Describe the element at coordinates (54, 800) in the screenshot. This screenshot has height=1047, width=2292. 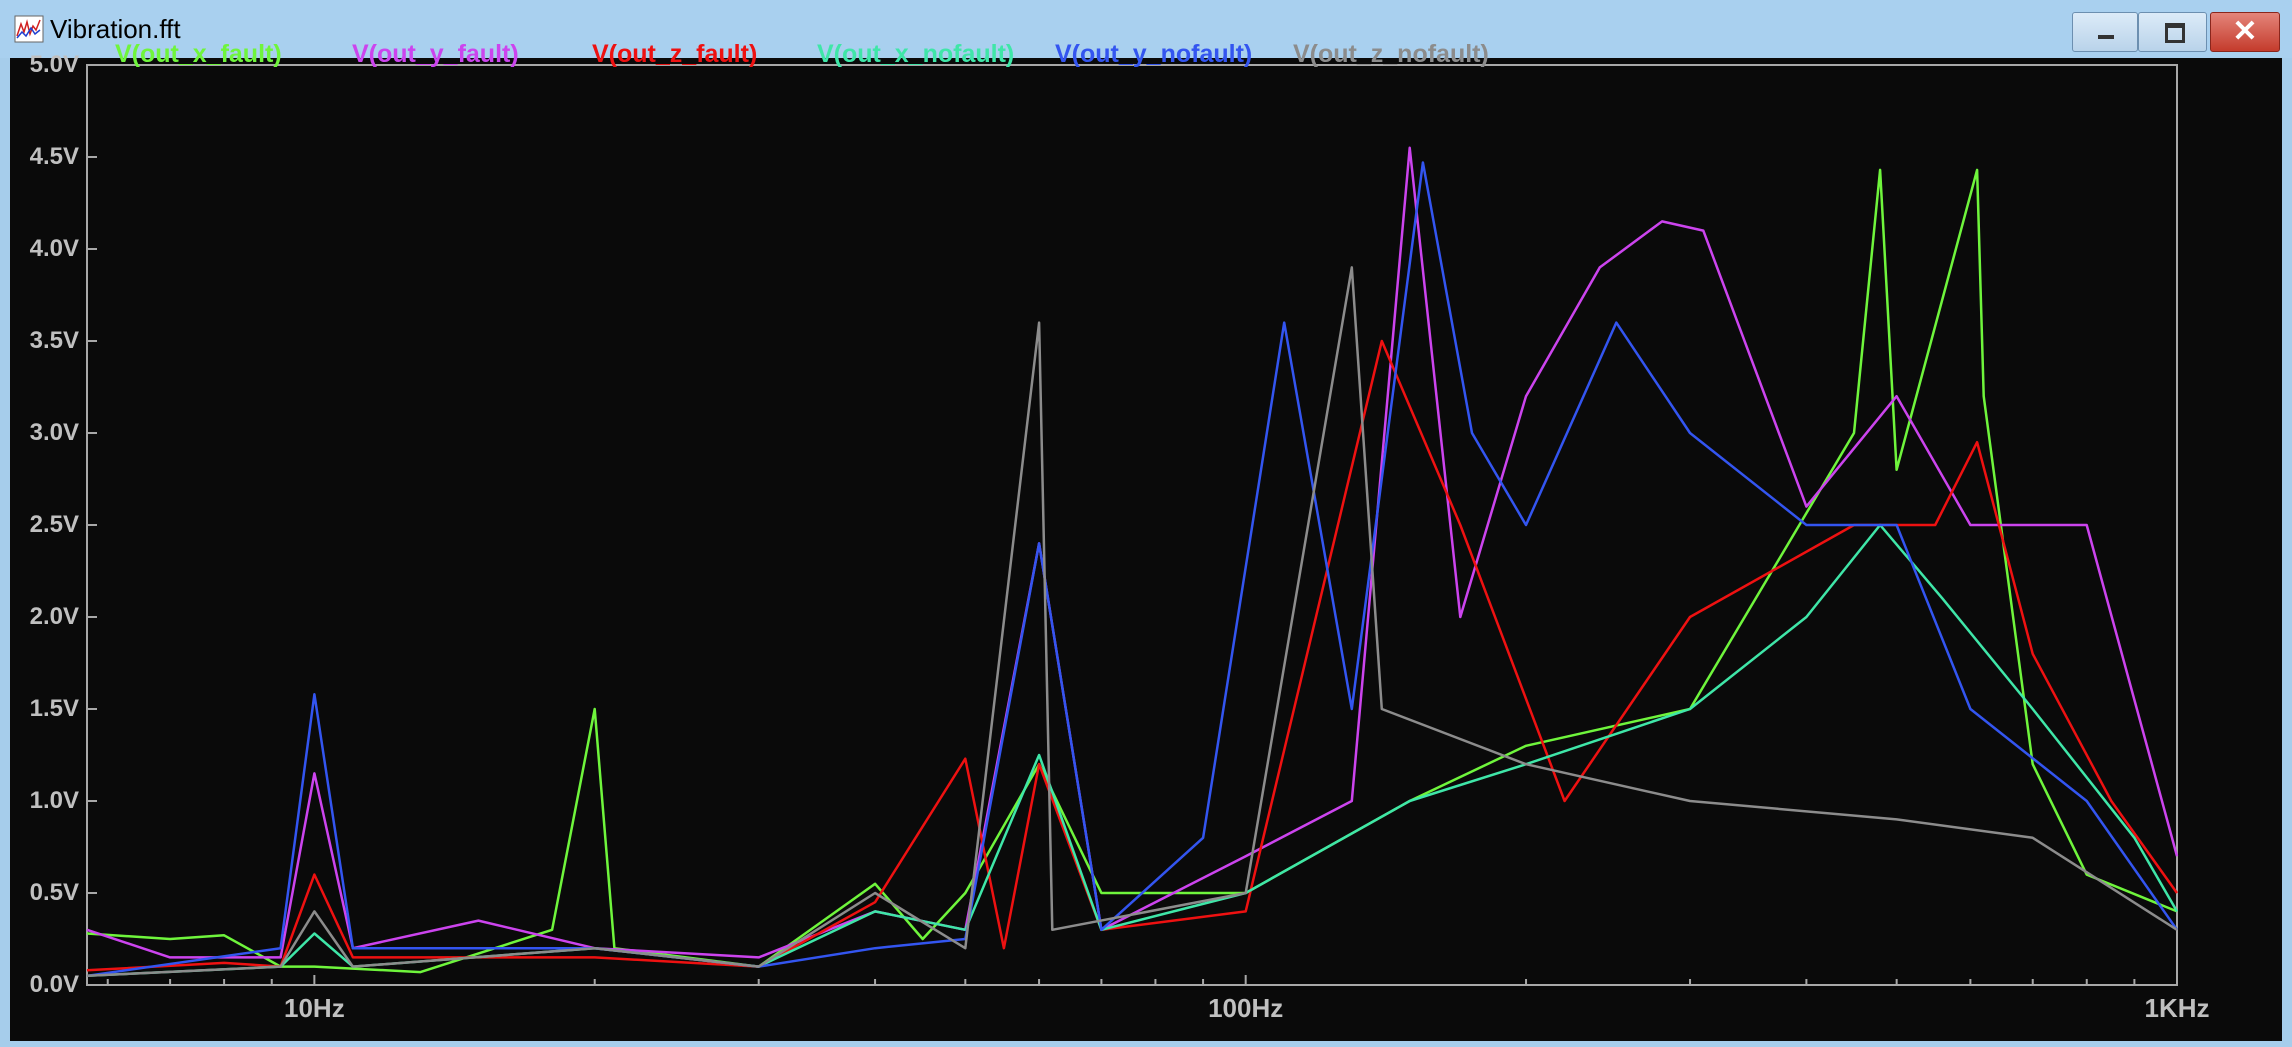
I see `y-tick-label: 1.0V` at that location.